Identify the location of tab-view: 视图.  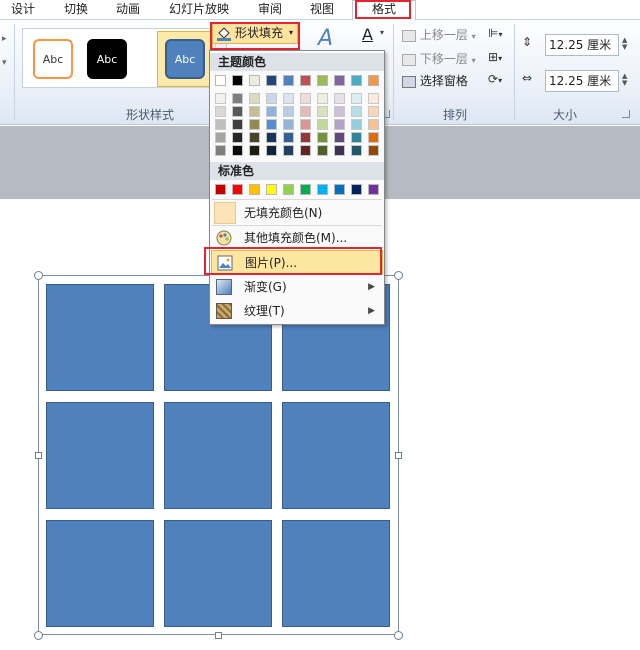
(322, 10).